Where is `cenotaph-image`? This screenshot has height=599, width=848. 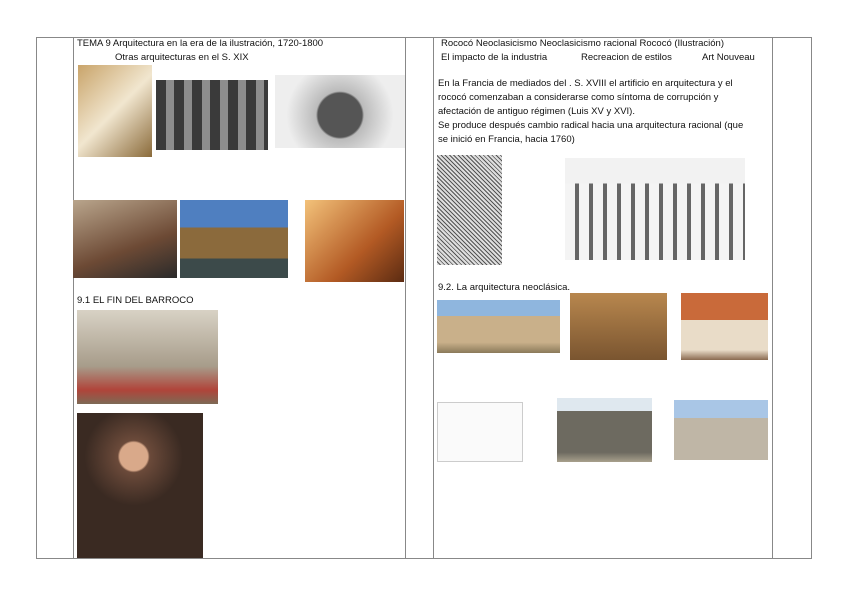
cenotaph-image is located at coordinates (340, 111).